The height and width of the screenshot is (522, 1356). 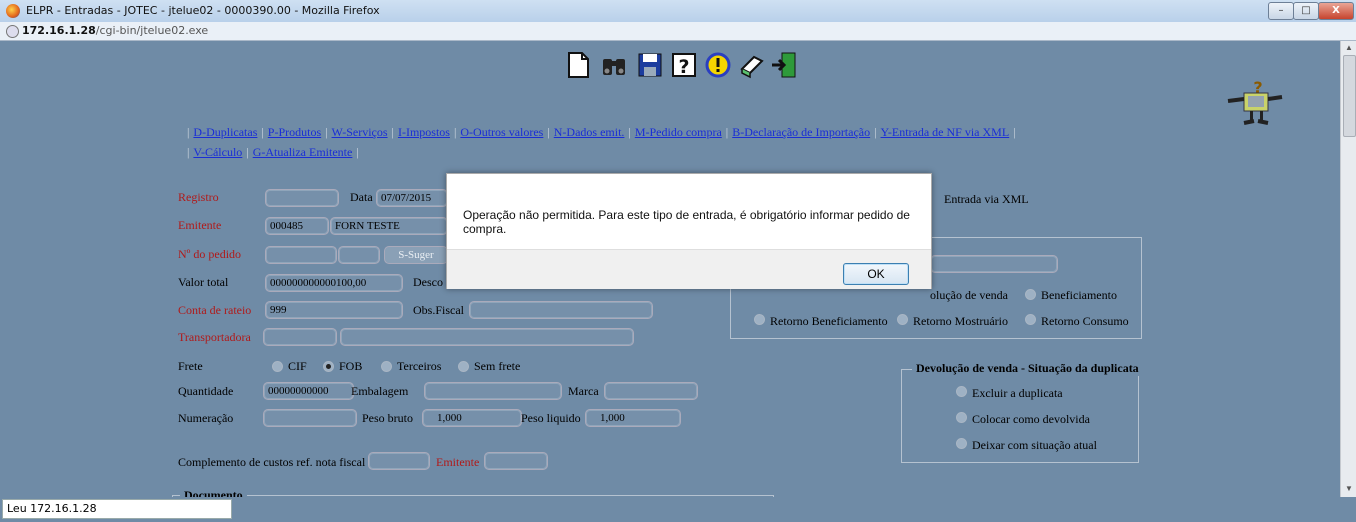 What do you see at coordinates (1085, 321) in the screenshot?
I see `retorno-consumo-label: Retorno Consumo` at bounding box center [1085, 321].